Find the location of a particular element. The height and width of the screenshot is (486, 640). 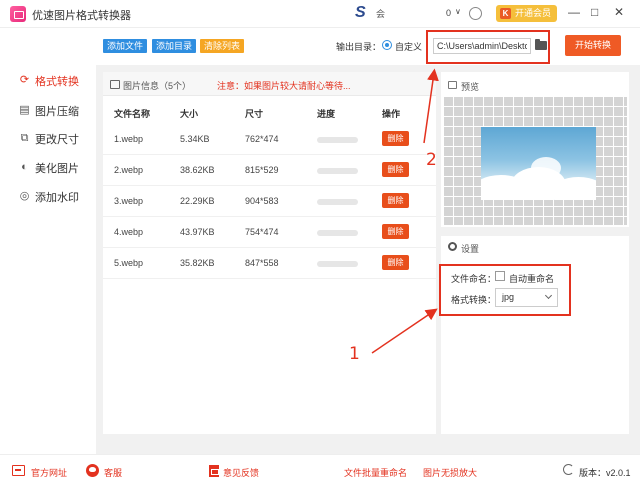

refresh-icon is located at coordinates (568, 469).